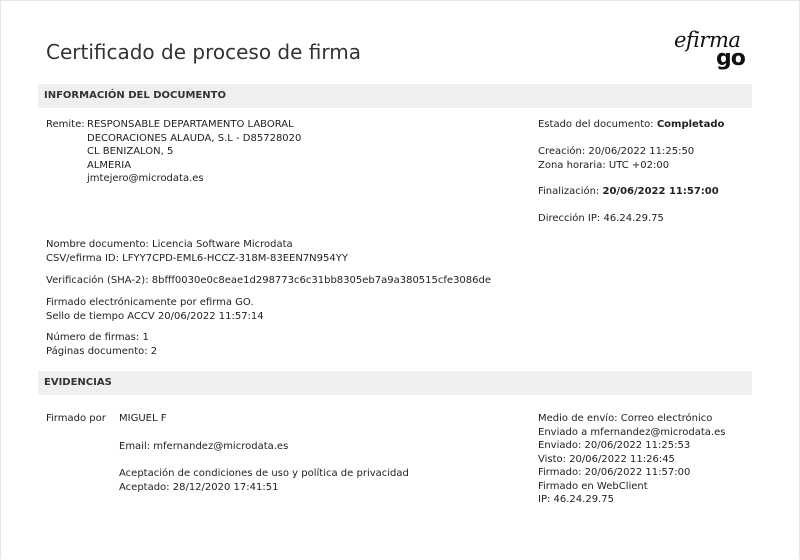 Image resolution: width=800 pixels, height=560 pixels. Describe the element at coordinates (569, 191) in the screenshot. I see `finalizacion-label: Finalización:` at that location.